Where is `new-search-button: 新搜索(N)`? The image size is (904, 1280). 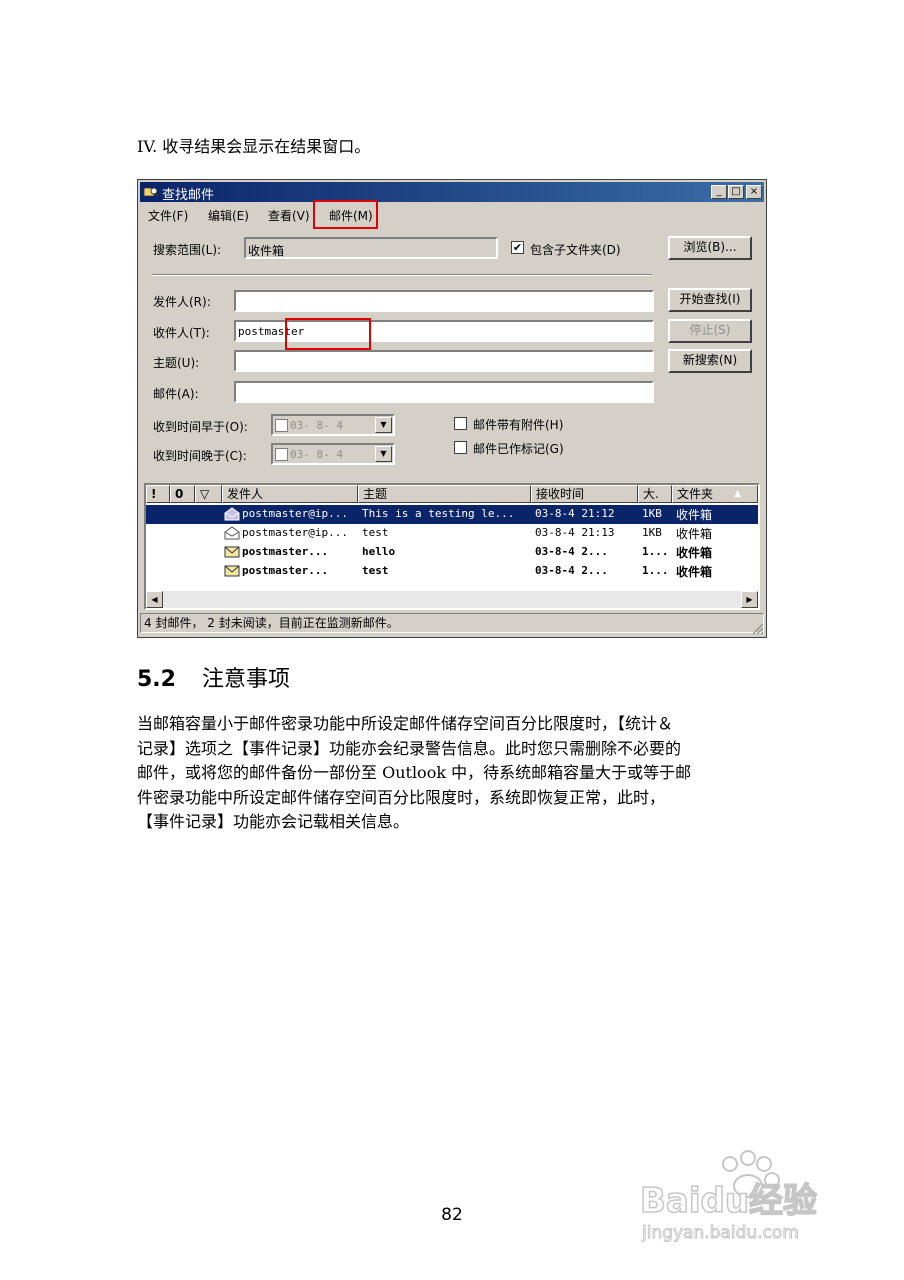 new-search-button: 新搜索(N) is located at coordinates (710, 361).